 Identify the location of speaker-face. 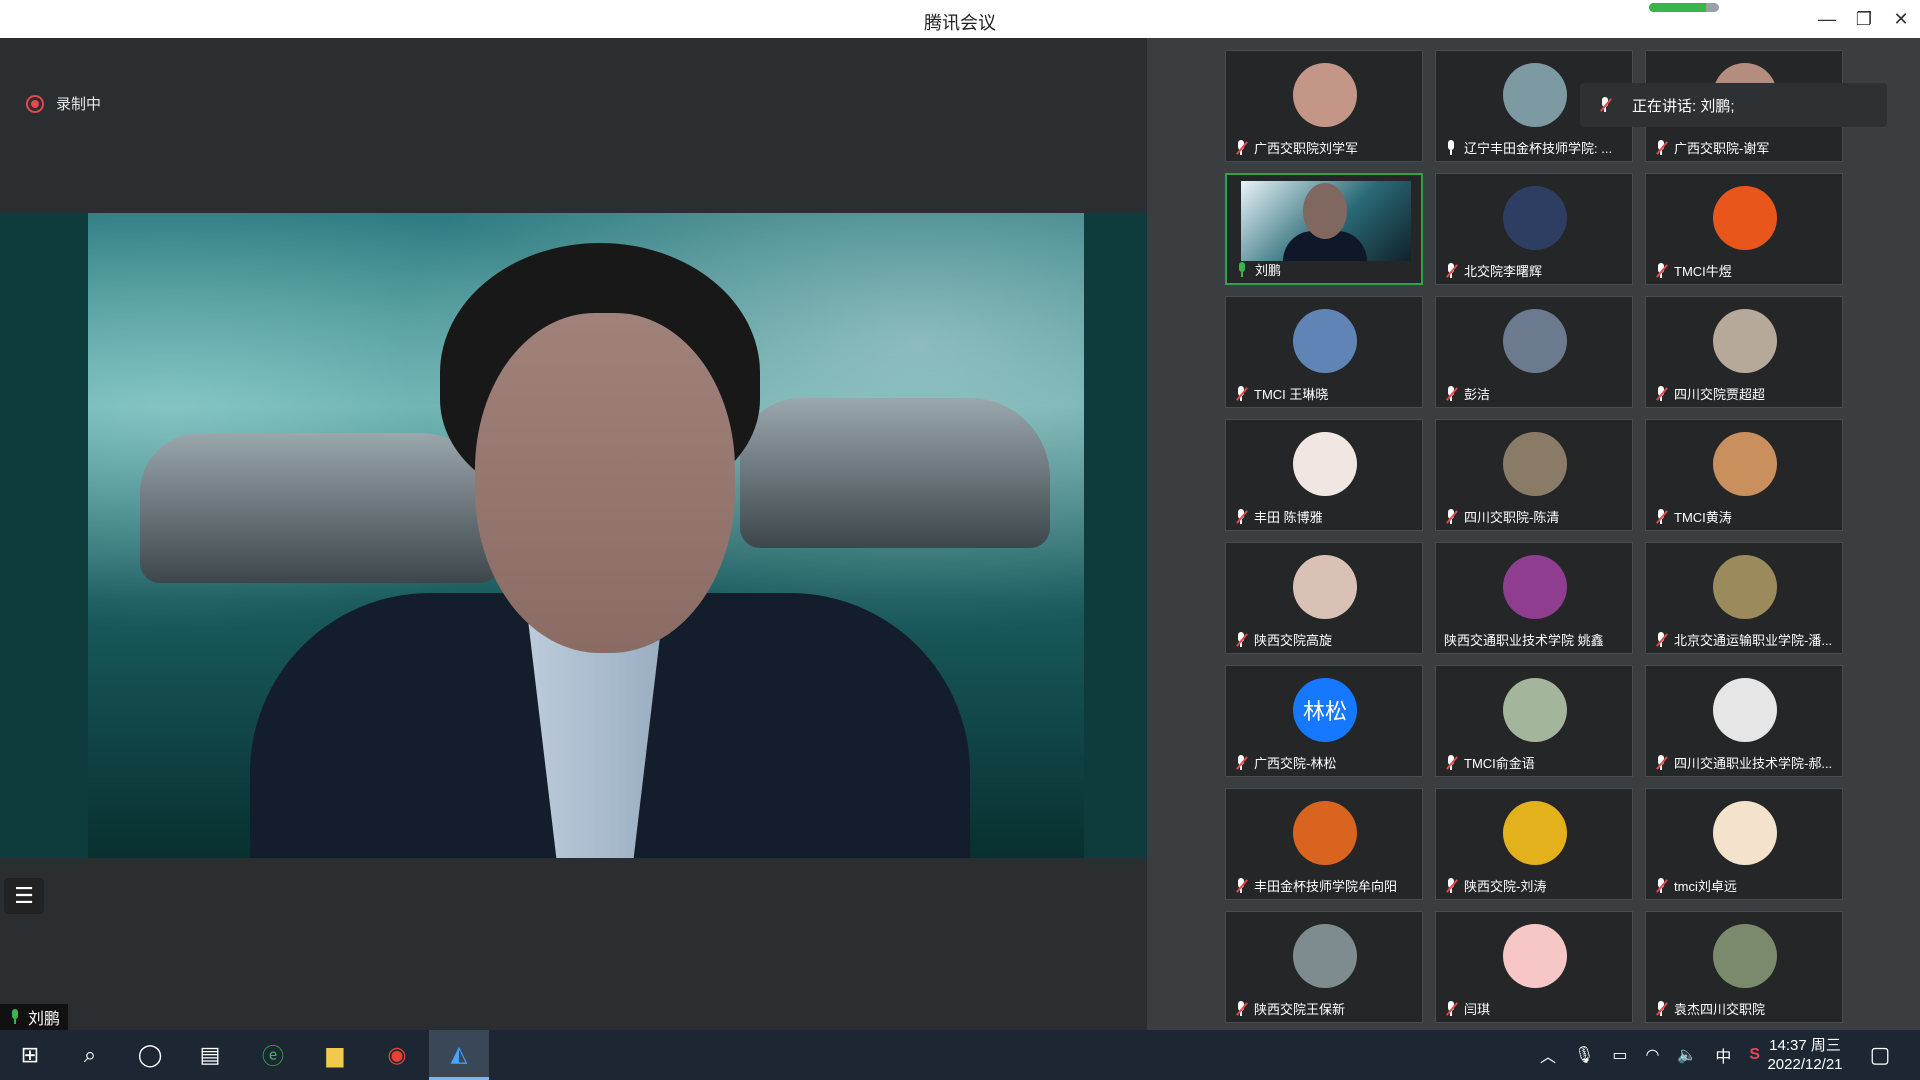
(605, 483).